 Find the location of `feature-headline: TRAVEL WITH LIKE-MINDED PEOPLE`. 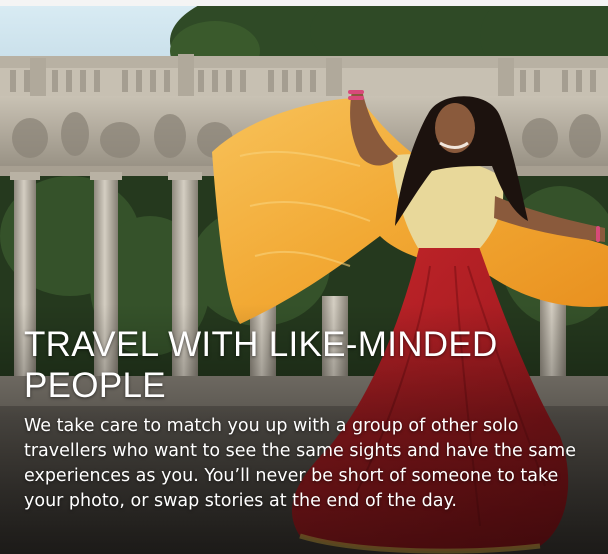

feature-headline: TRAVEL WITH LIKE-MINDED PEOPLE is located at coordinates (261, 365).